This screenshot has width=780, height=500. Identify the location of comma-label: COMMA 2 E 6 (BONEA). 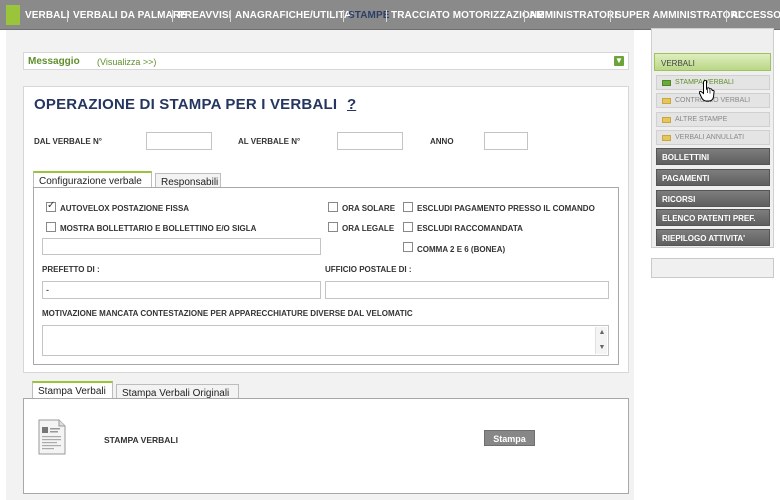
(461, 249).